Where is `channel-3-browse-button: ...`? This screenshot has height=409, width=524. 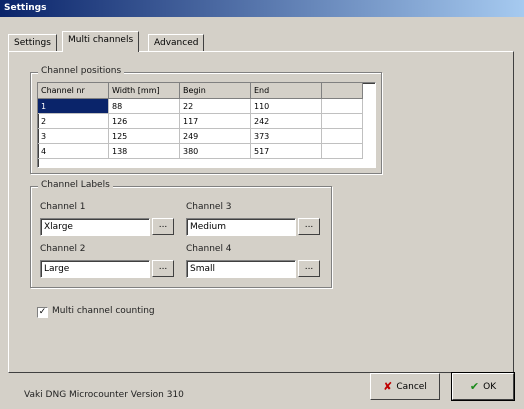
channel-3-browse-button: ... is located at coordinates (309, 226).